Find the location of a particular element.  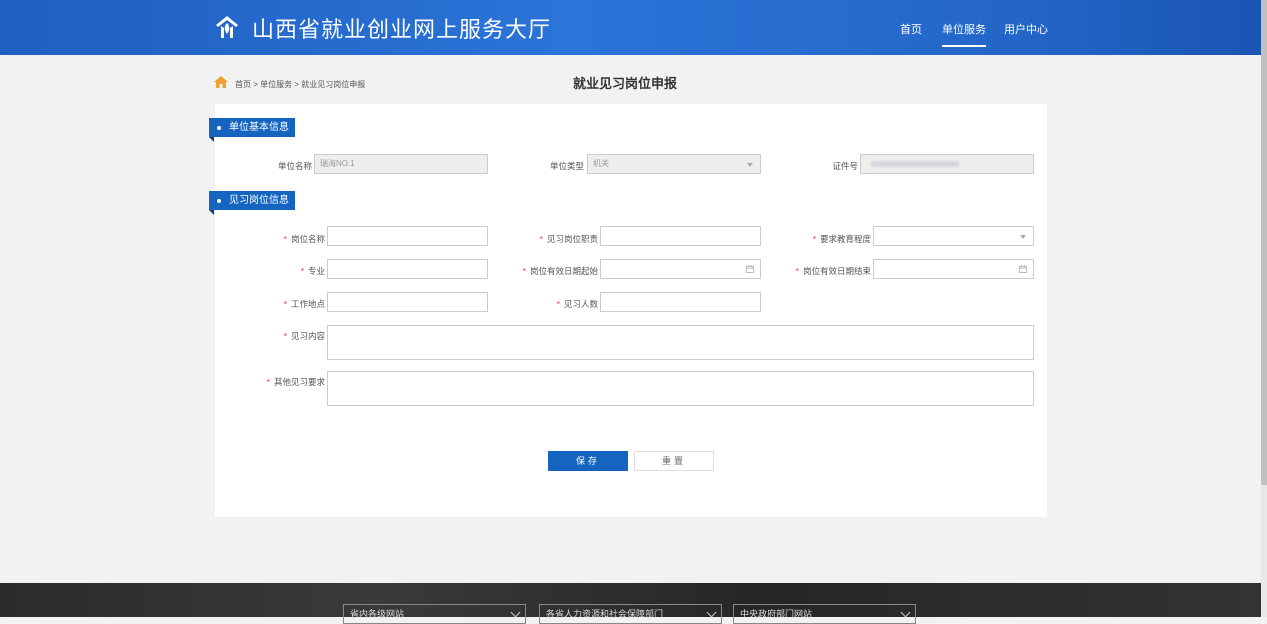

cert-no-field is located at coordinates (947, 164).